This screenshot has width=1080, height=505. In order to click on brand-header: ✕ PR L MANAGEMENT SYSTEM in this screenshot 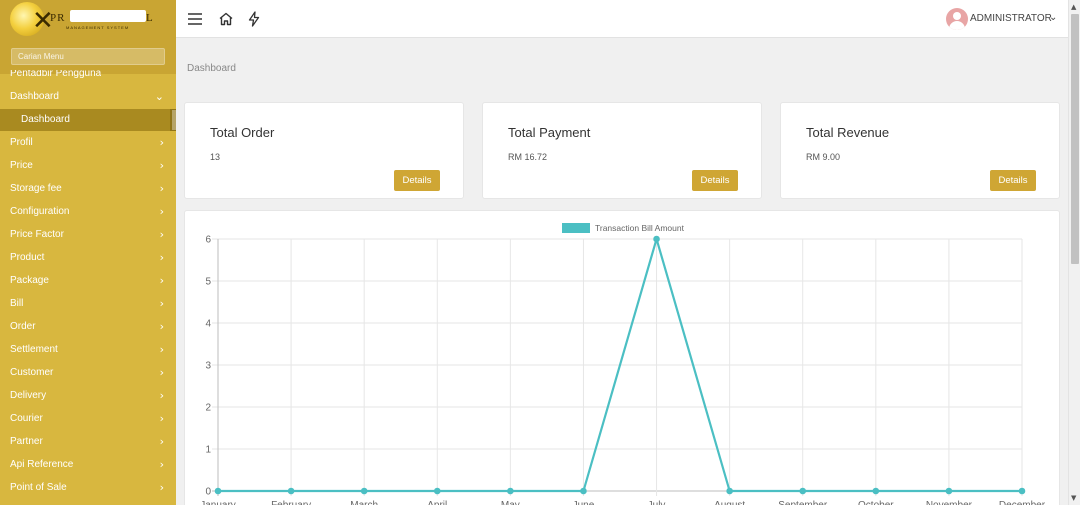, I will do `click(88, 19)`.